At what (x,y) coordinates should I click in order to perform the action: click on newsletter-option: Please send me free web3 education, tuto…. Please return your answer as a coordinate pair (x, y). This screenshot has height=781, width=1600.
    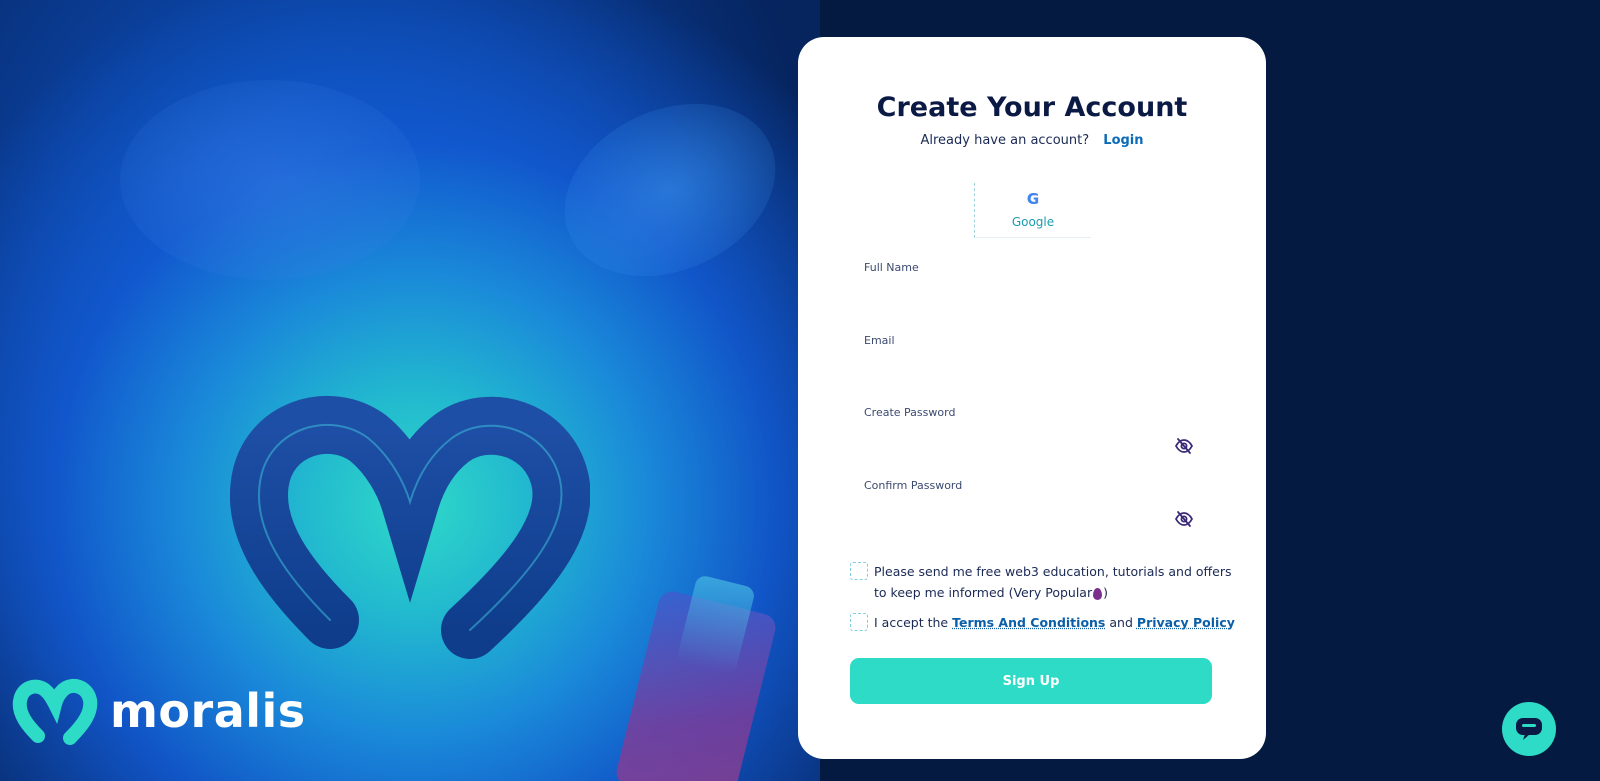
    Looking at the image, I should click on (1040, 582).